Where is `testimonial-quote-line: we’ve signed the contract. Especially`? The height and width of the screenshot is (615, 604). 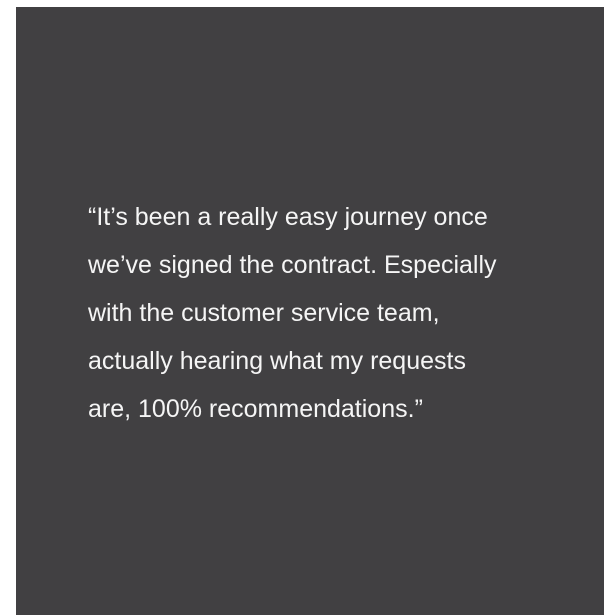 testimonial-quote-line: we’ve signed the contract. Especially is located at coordinates (292, 265).